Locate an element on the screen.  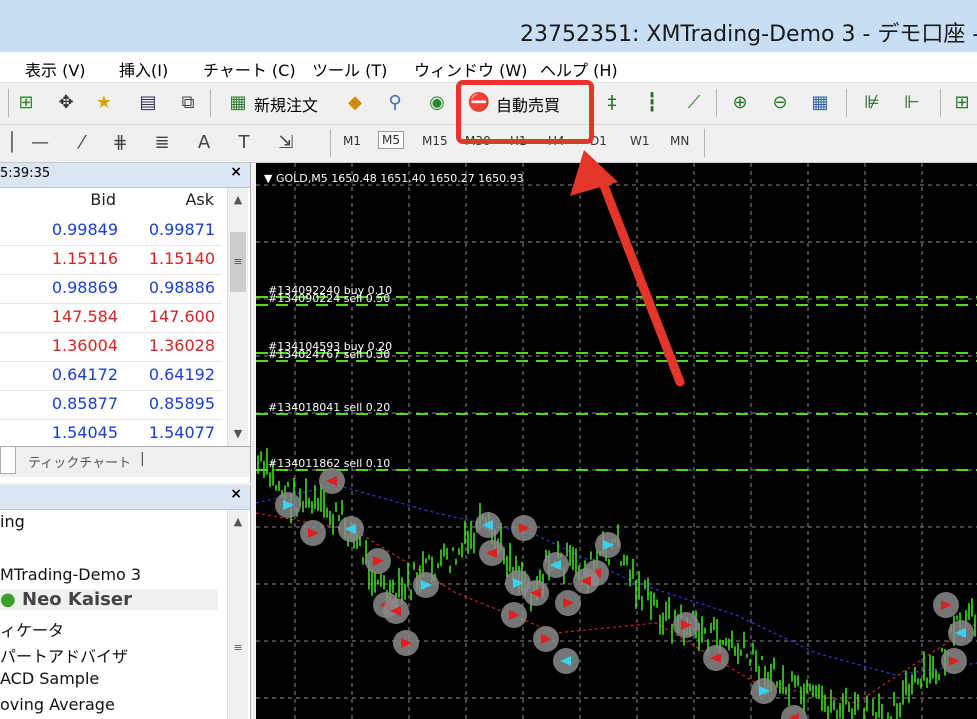
annotation-arrow is located at coordinates (639, 276).